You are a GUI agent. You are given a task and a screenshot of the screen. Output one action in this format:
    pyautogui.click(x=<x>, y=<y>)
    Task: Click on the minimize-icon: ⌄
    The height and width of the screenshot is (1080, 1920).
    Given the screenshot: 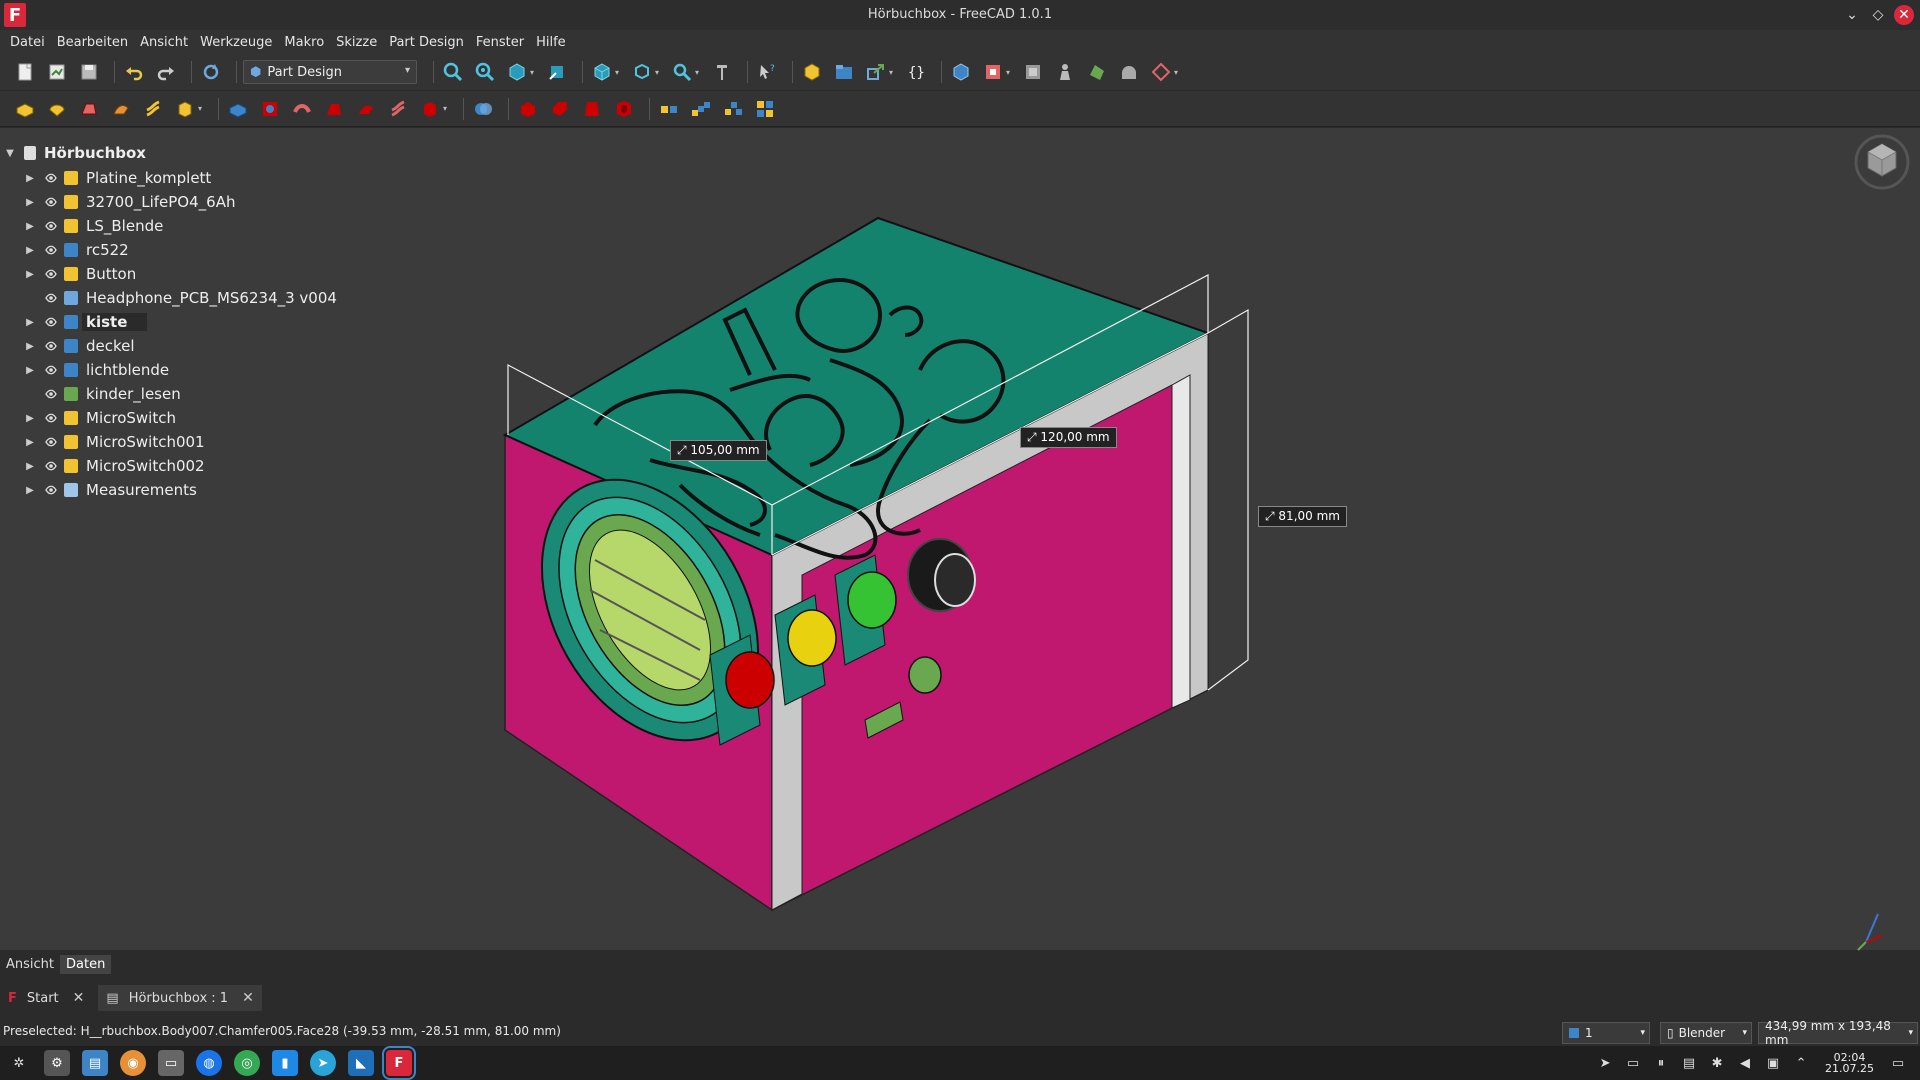 What is the action you would take?
    pyautogui.click(x=1852, y=15)
    